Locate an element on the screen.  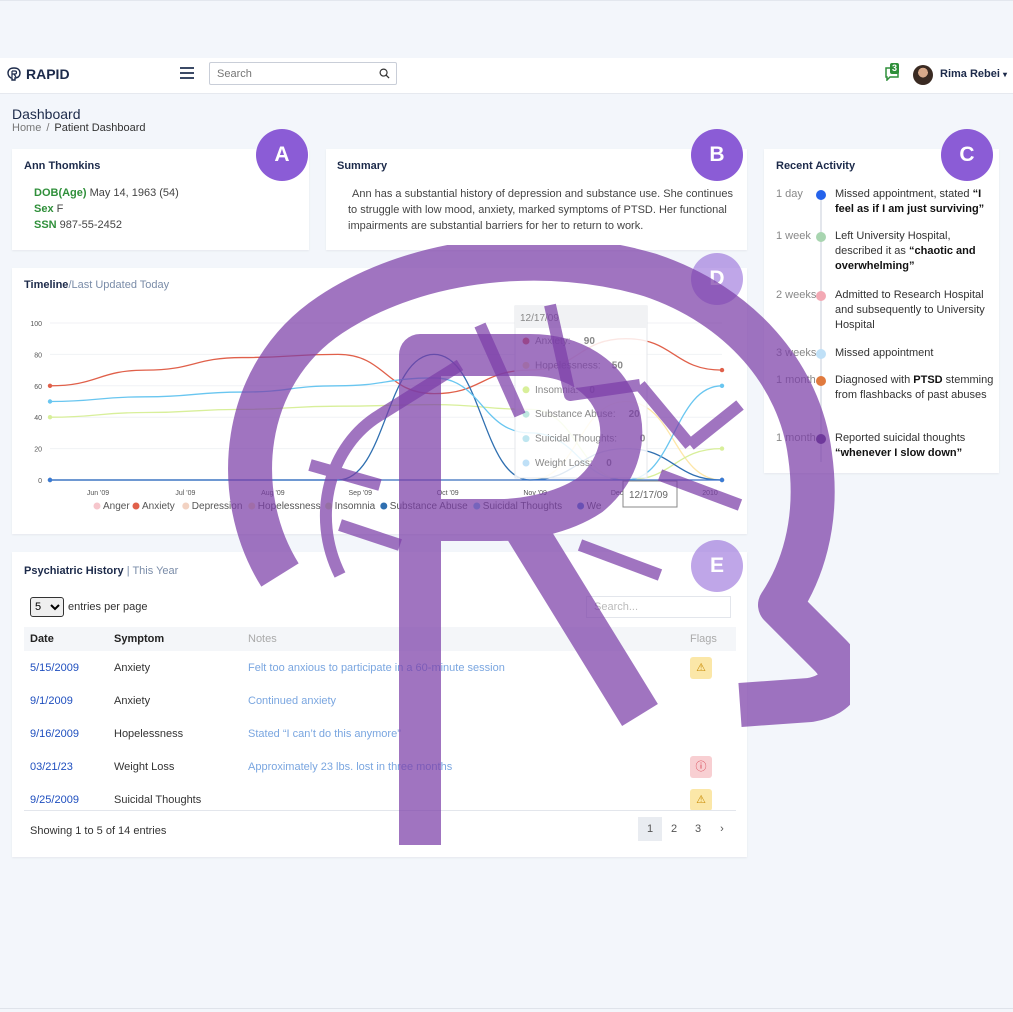
row-date-link: 03/21/23 is located at coordinates (66, 766).